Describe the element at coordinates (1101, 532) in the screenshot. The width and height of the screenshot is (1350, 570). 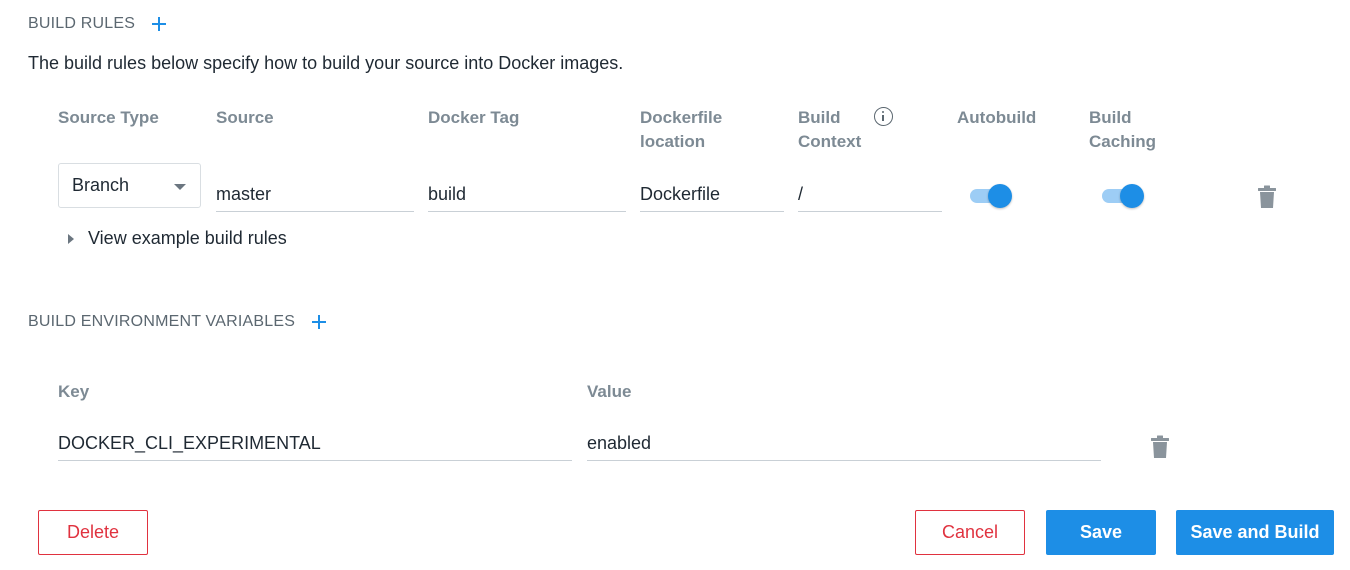
I see `save-button: Save` at that location.